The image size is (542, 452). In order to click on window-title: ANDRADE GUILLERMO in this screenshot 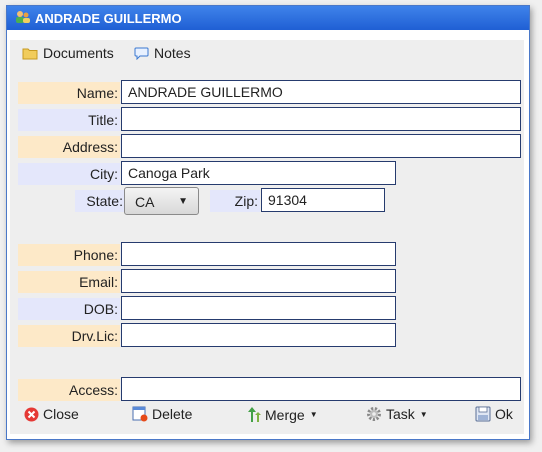, I will do `click(108, 18)`.